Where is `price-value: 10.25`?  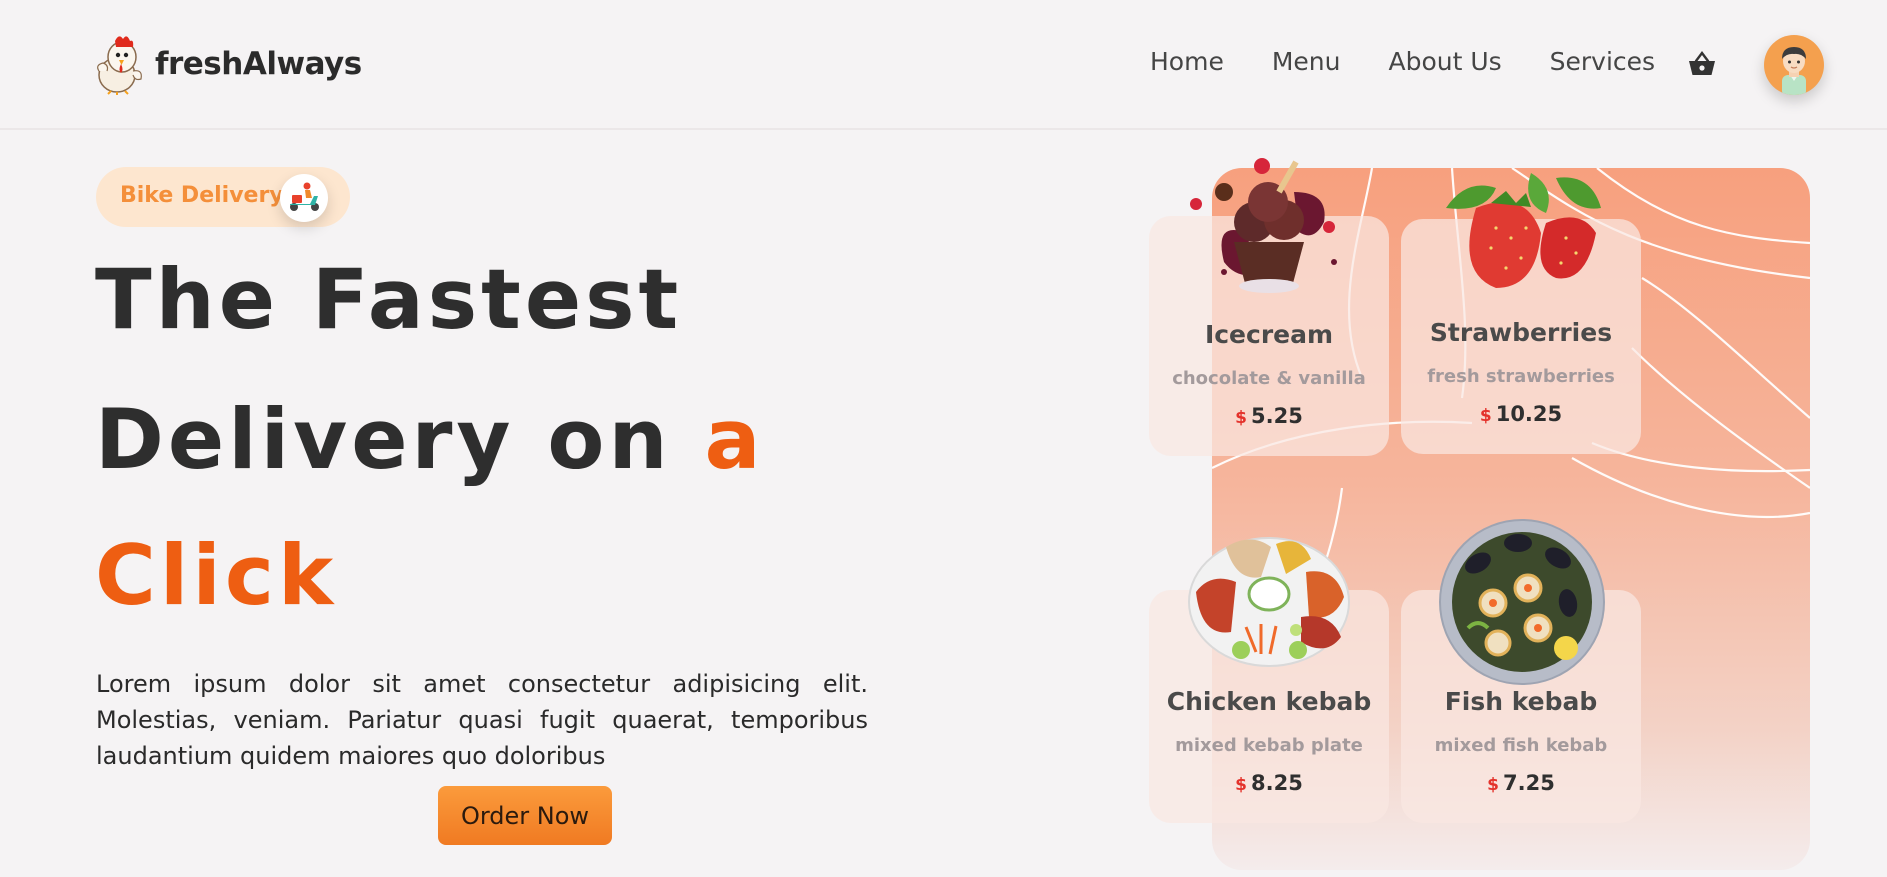
price-value: 10.25 is located at coordinates (1529, 414).